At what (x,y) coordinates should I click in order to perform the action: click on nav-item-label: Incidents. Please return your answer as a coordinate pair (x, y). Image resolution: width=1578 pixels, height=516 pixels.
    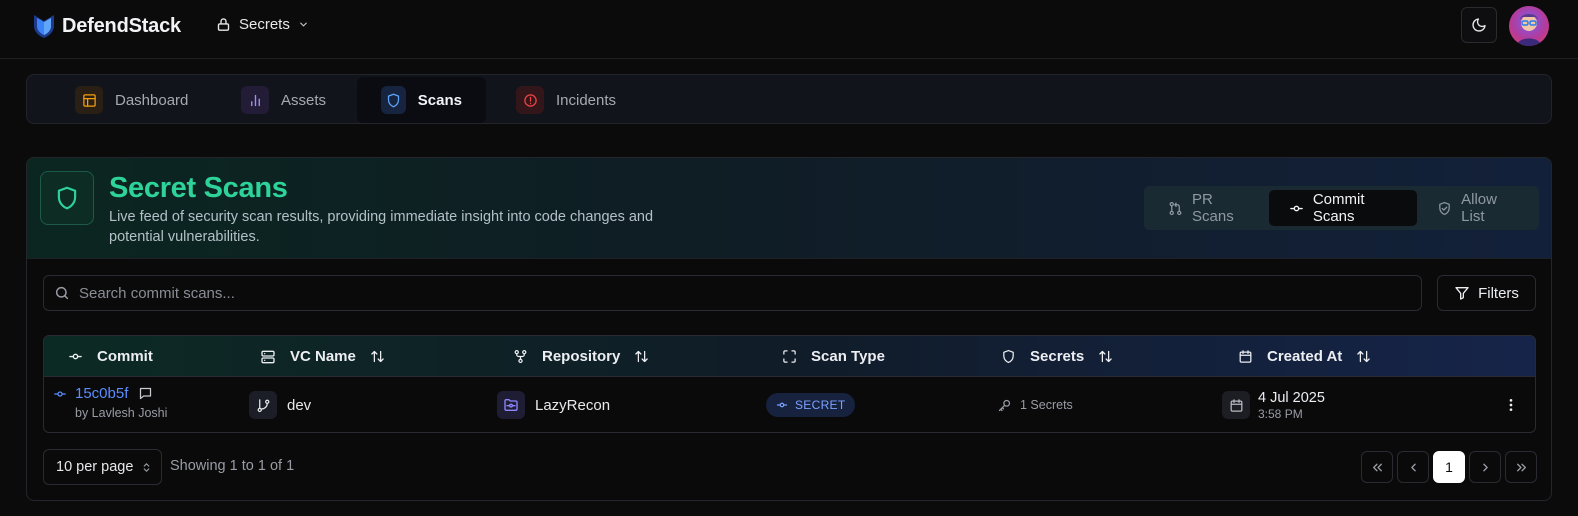
    Looking at the image, I should click on (586, 100).